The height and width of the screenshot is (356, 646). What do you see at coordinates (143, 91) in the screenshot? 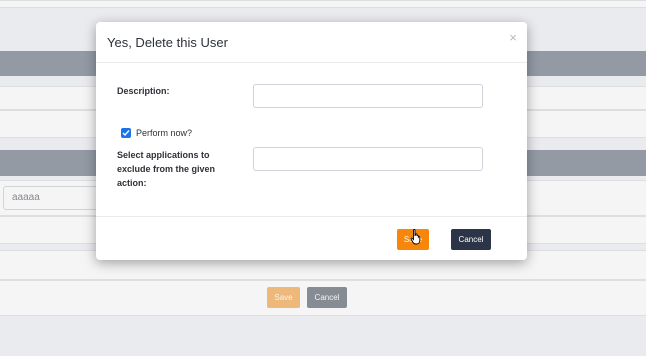
I see `description-label: Description:` at bounding box center [143, 91].